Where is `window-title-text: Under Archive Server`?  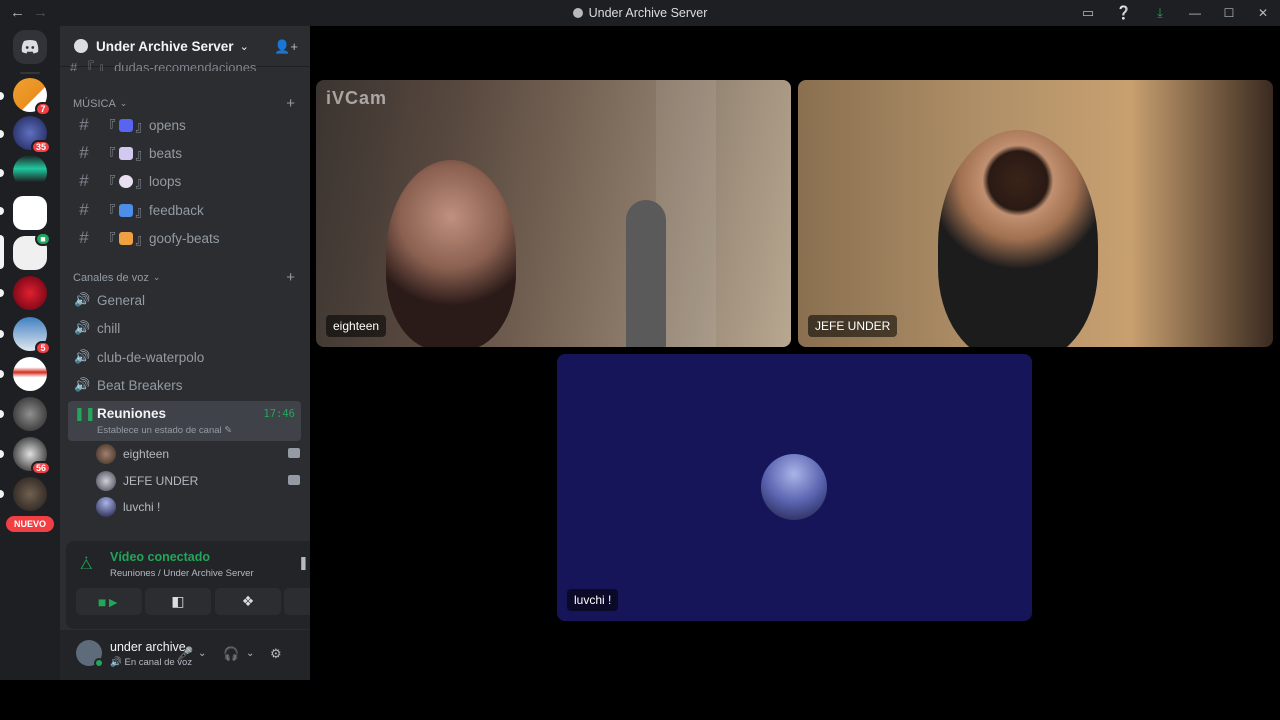
window-title-text: Under Archive Server is located at coordinates (648, 13).